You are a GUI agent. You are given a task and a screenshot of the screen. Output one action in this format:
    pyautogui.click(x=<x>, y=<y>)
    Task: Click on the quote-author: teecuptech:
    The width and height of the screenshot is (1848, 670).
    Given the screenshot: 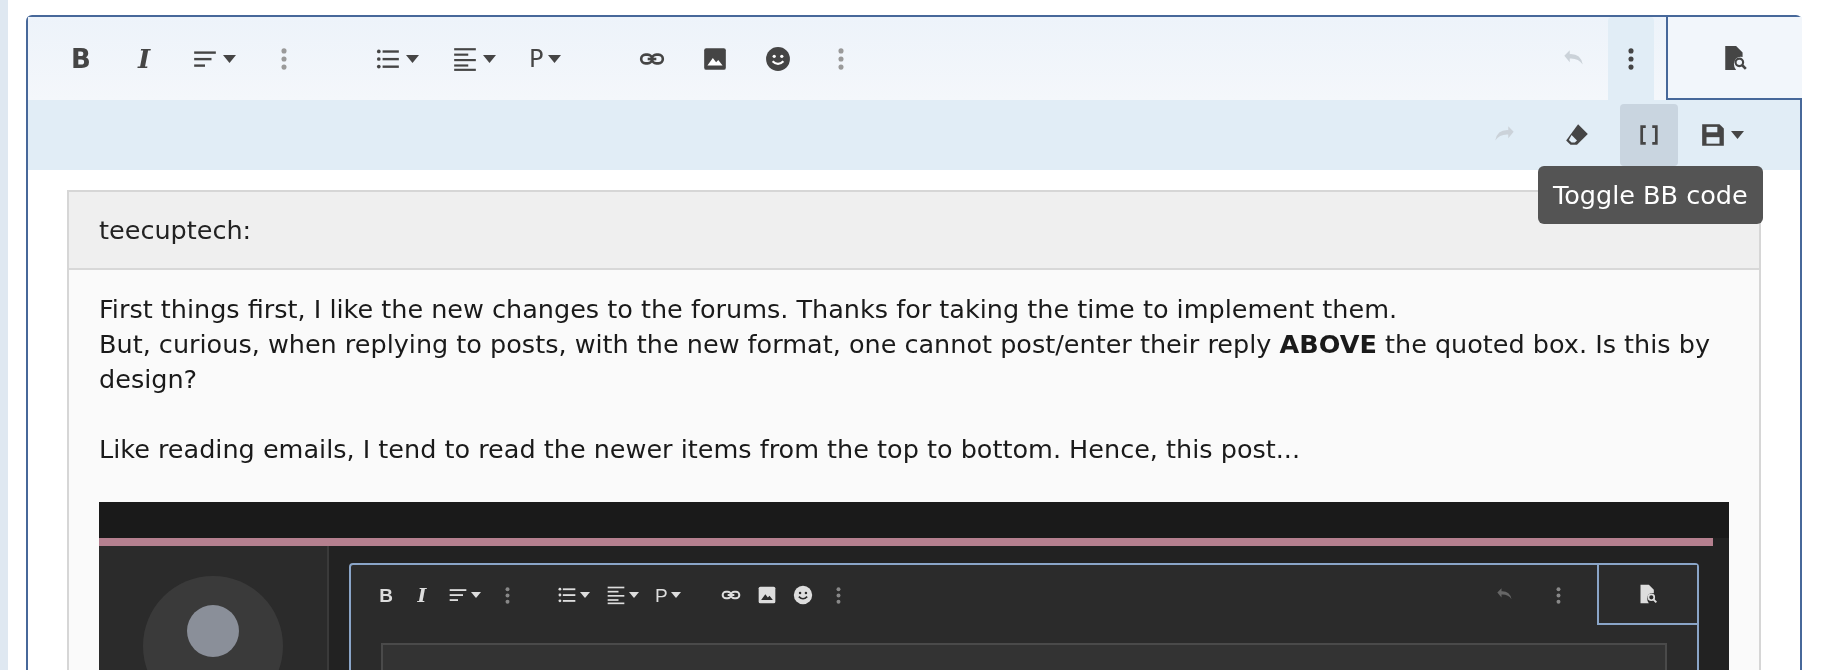 What is the action you would take?
    pyautogui.click(x=175, y=230)
    